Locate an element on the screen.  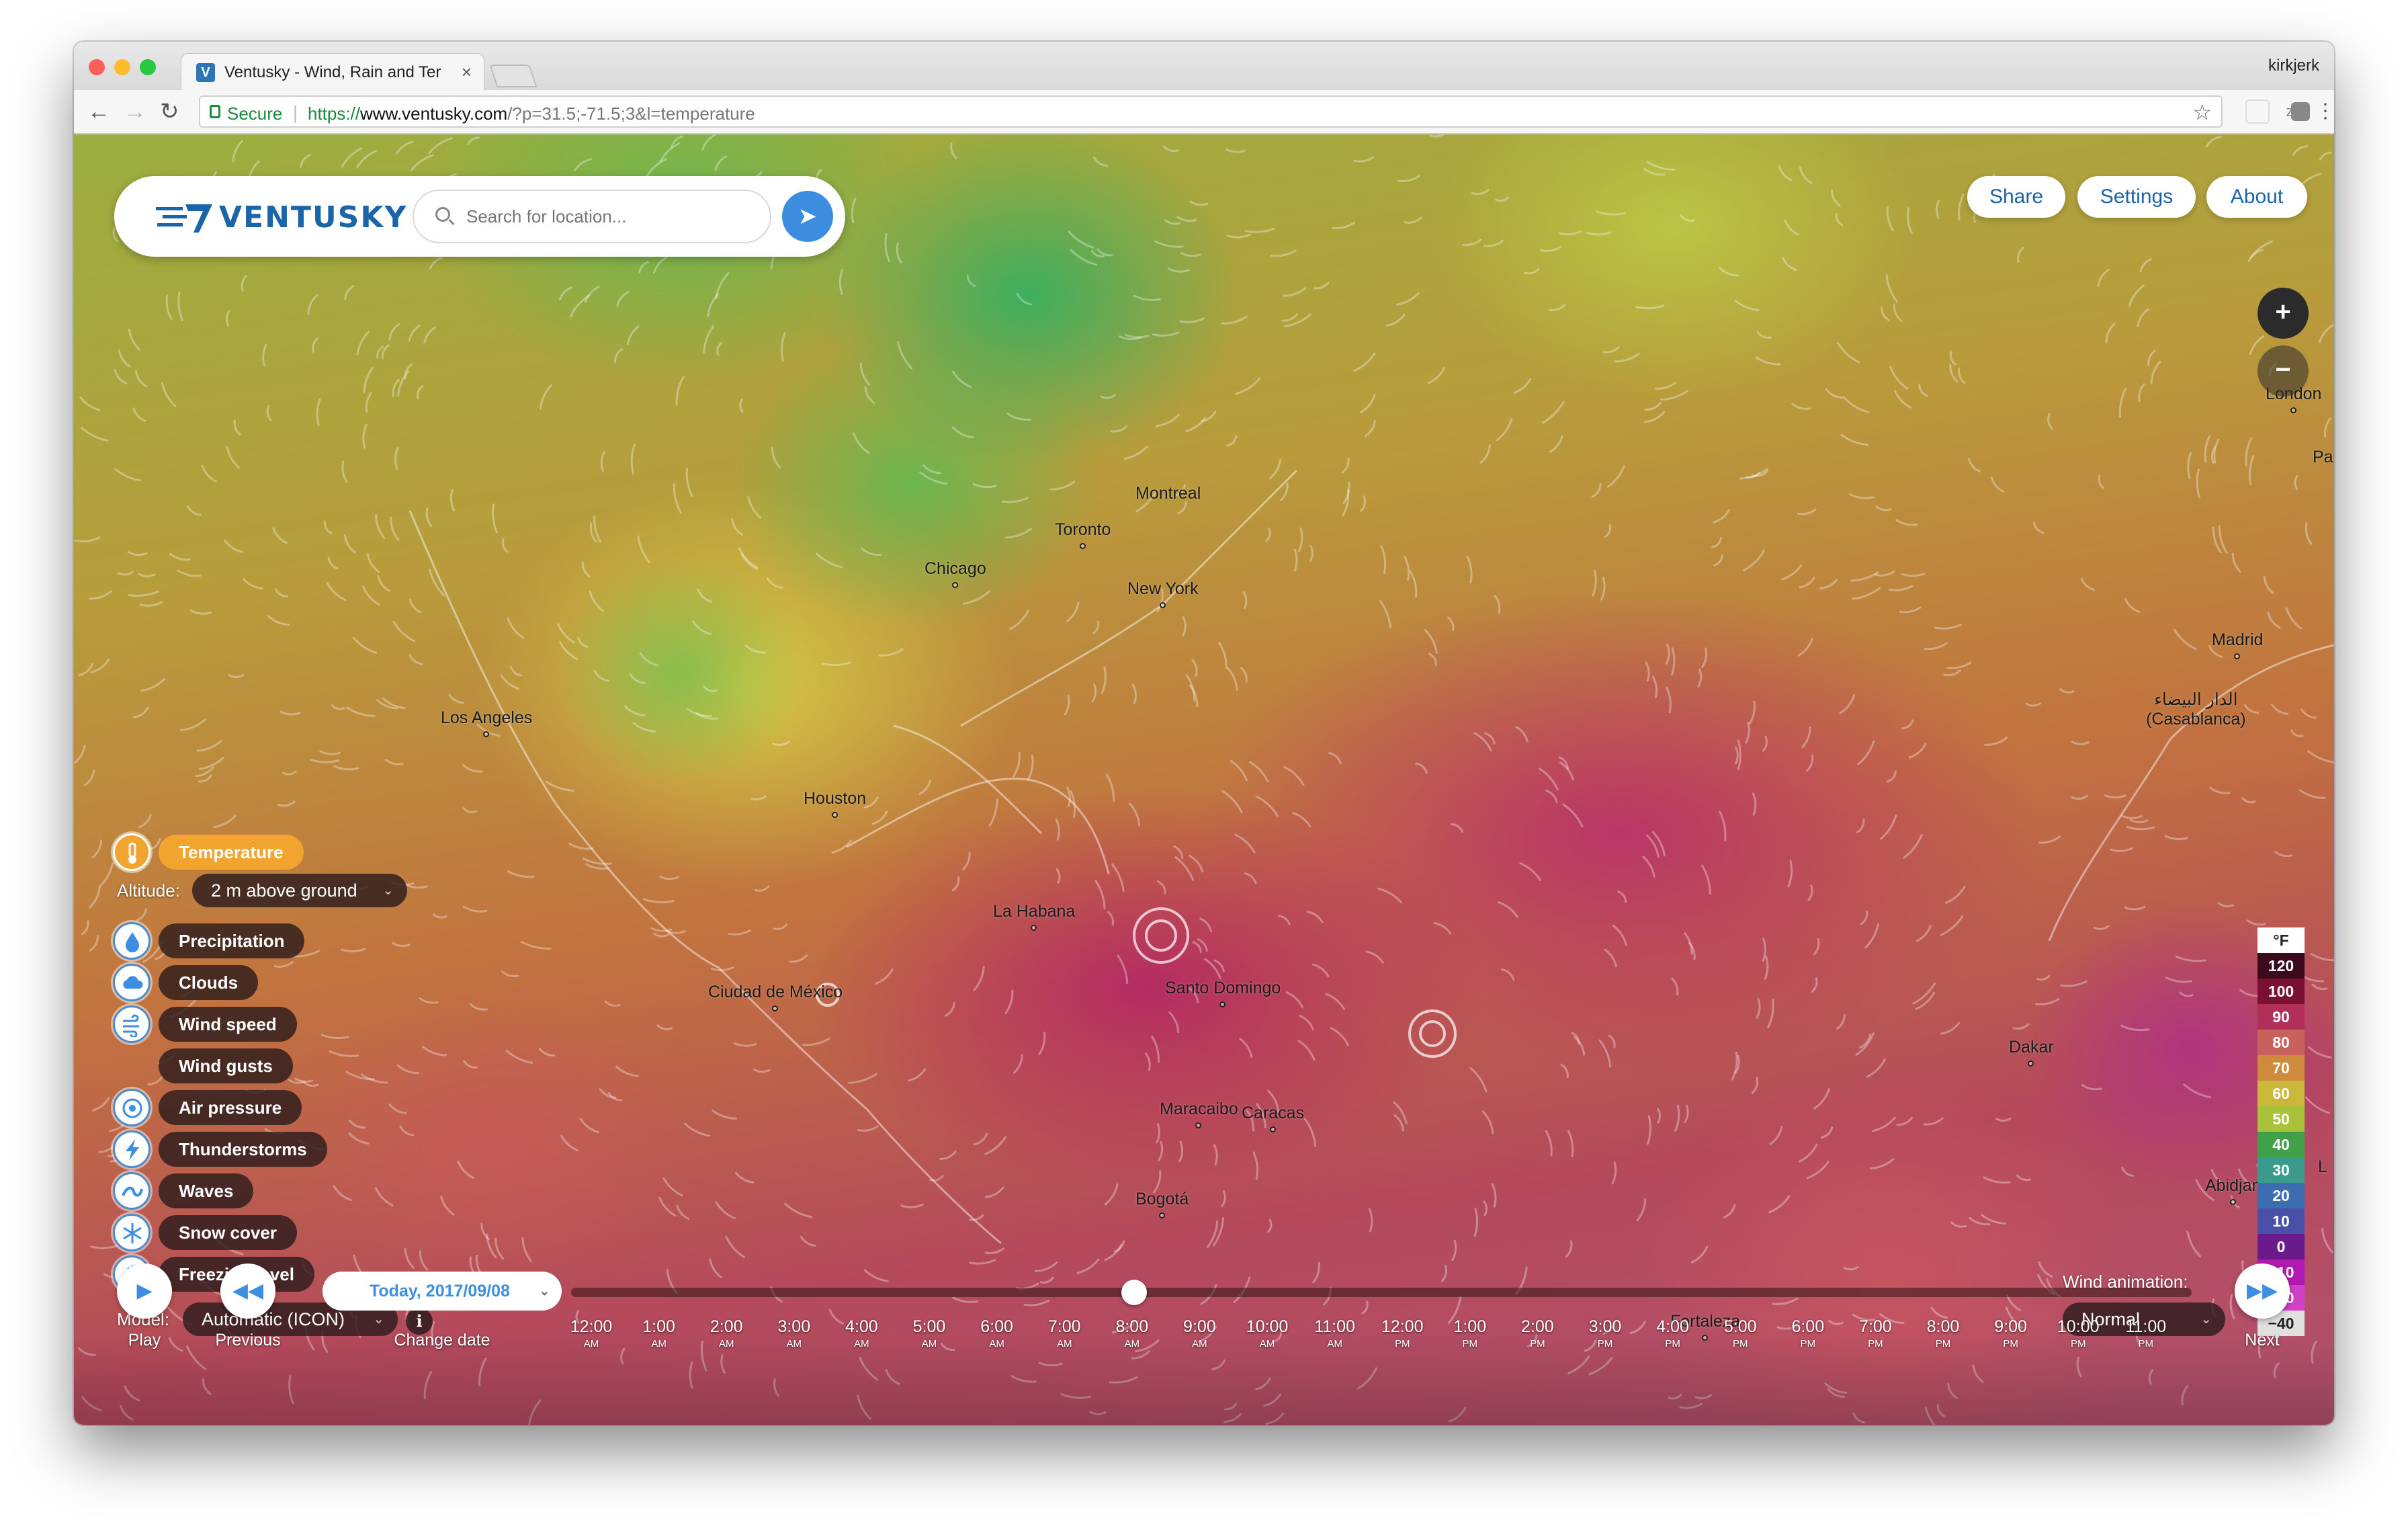
city-label: La Habana is located at coordinates (1034, 917).